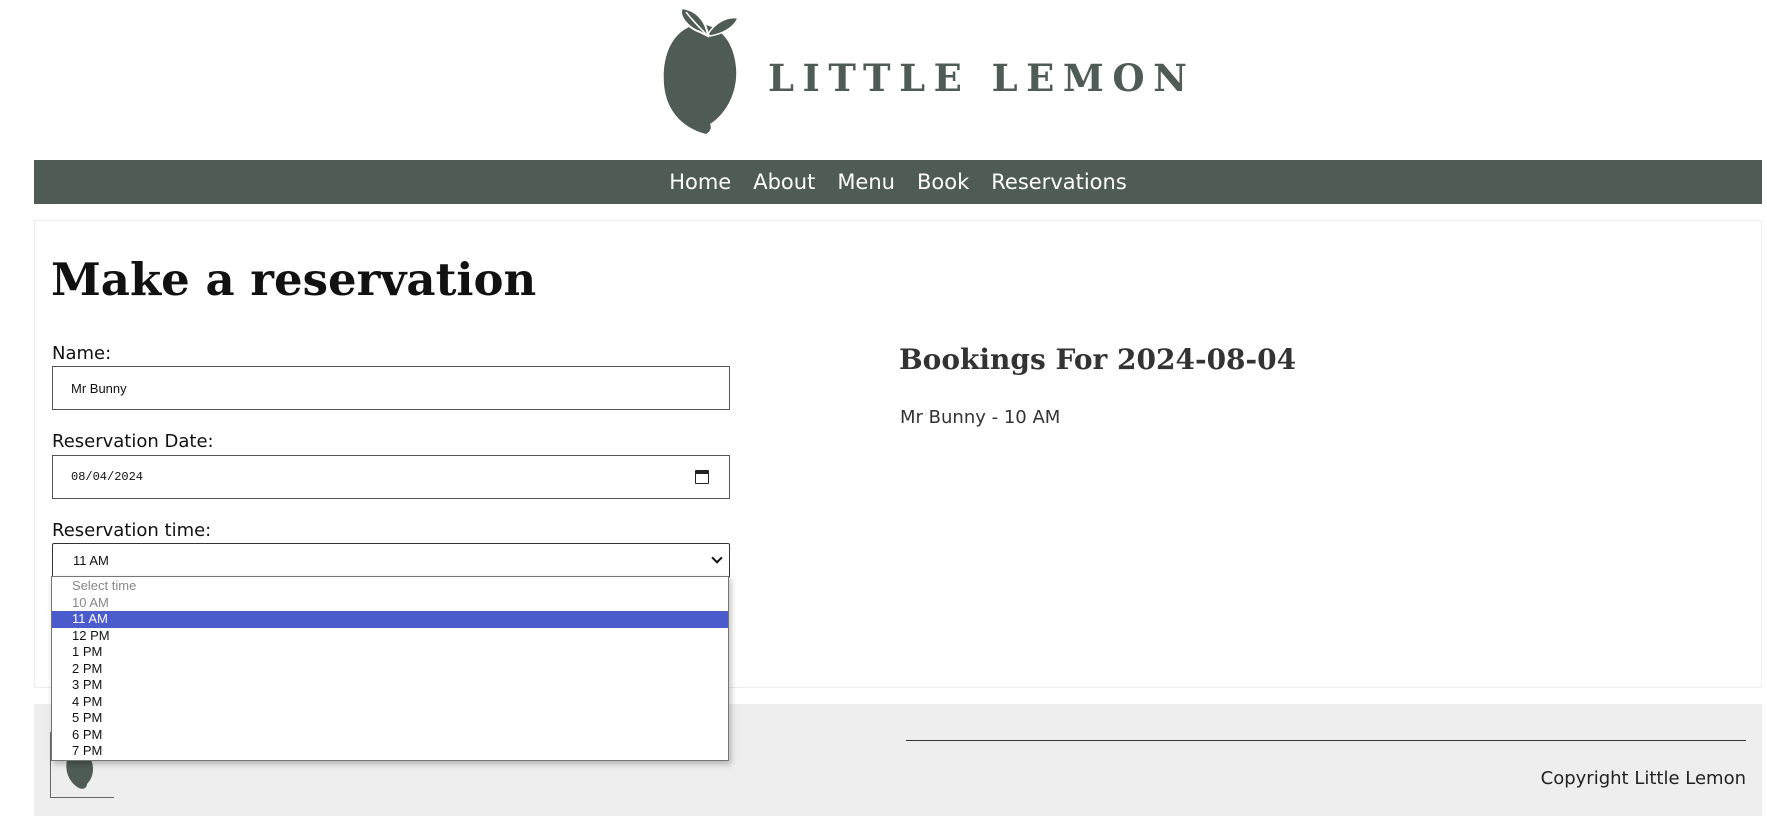 This screenshot has width=1767, height=830. I want to click on calendar-icon, so click(702, 477).